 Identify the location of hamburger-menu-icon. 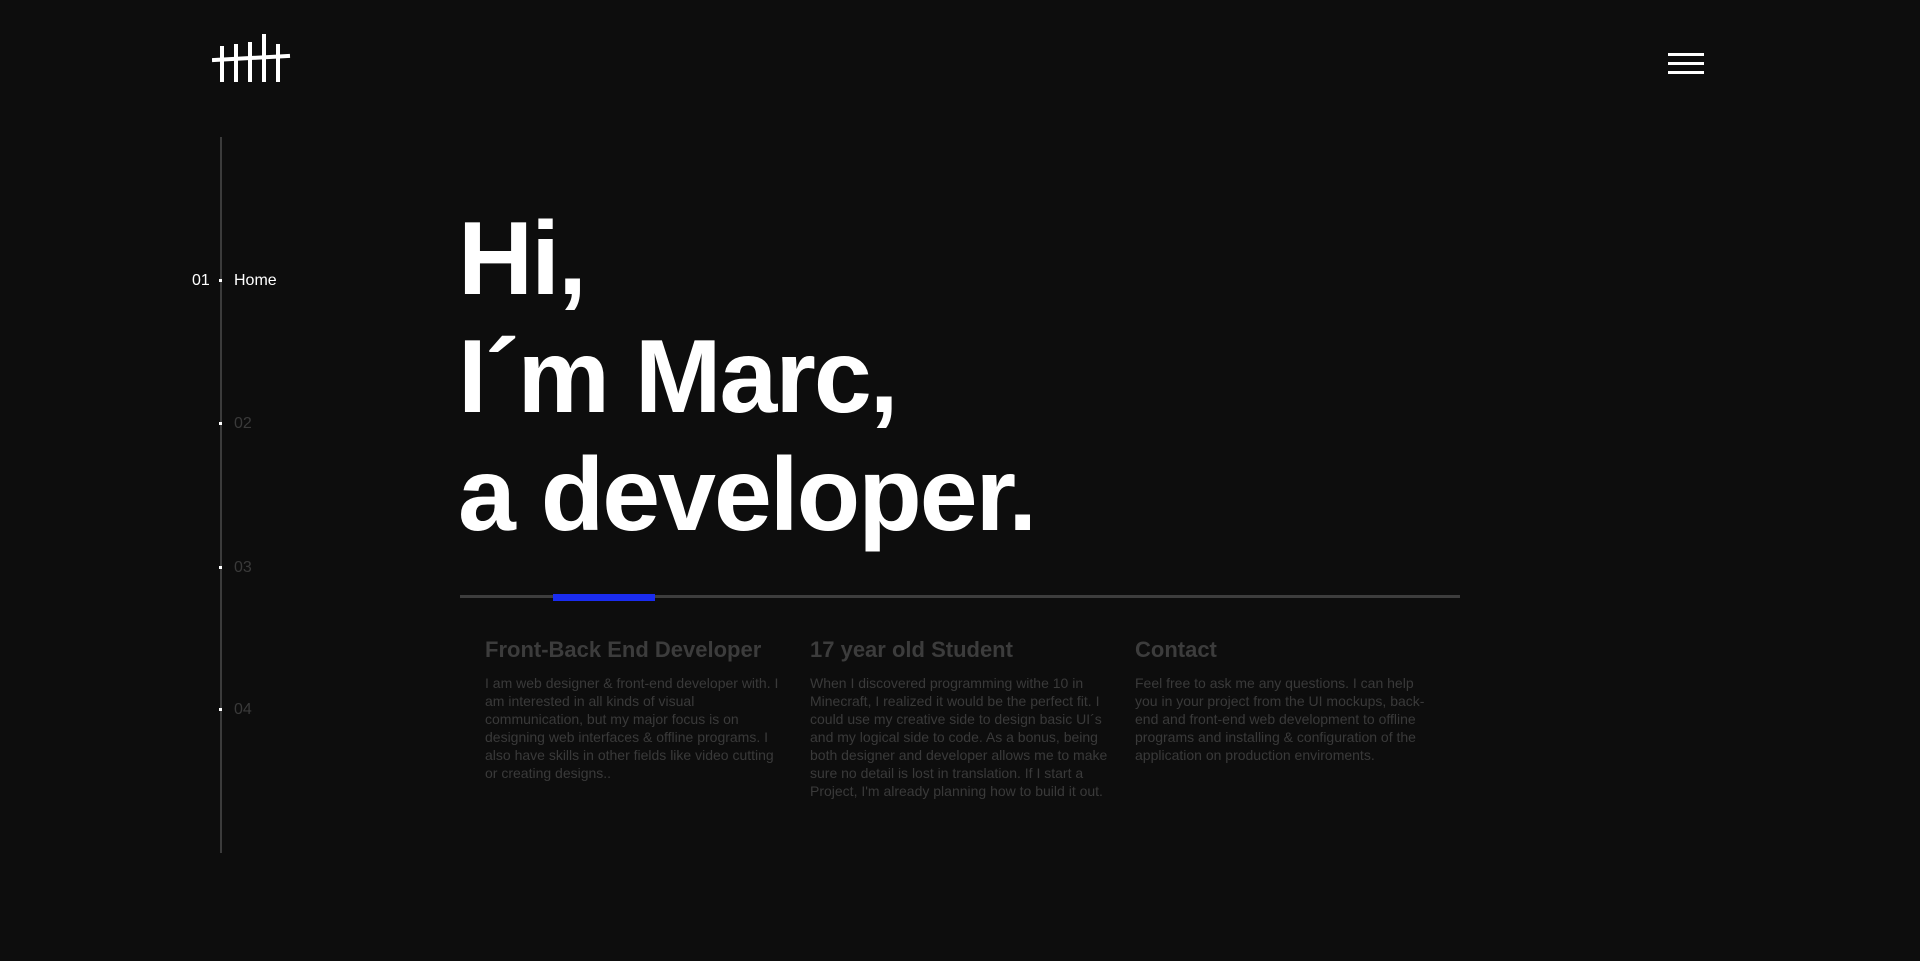
(1686, 66).